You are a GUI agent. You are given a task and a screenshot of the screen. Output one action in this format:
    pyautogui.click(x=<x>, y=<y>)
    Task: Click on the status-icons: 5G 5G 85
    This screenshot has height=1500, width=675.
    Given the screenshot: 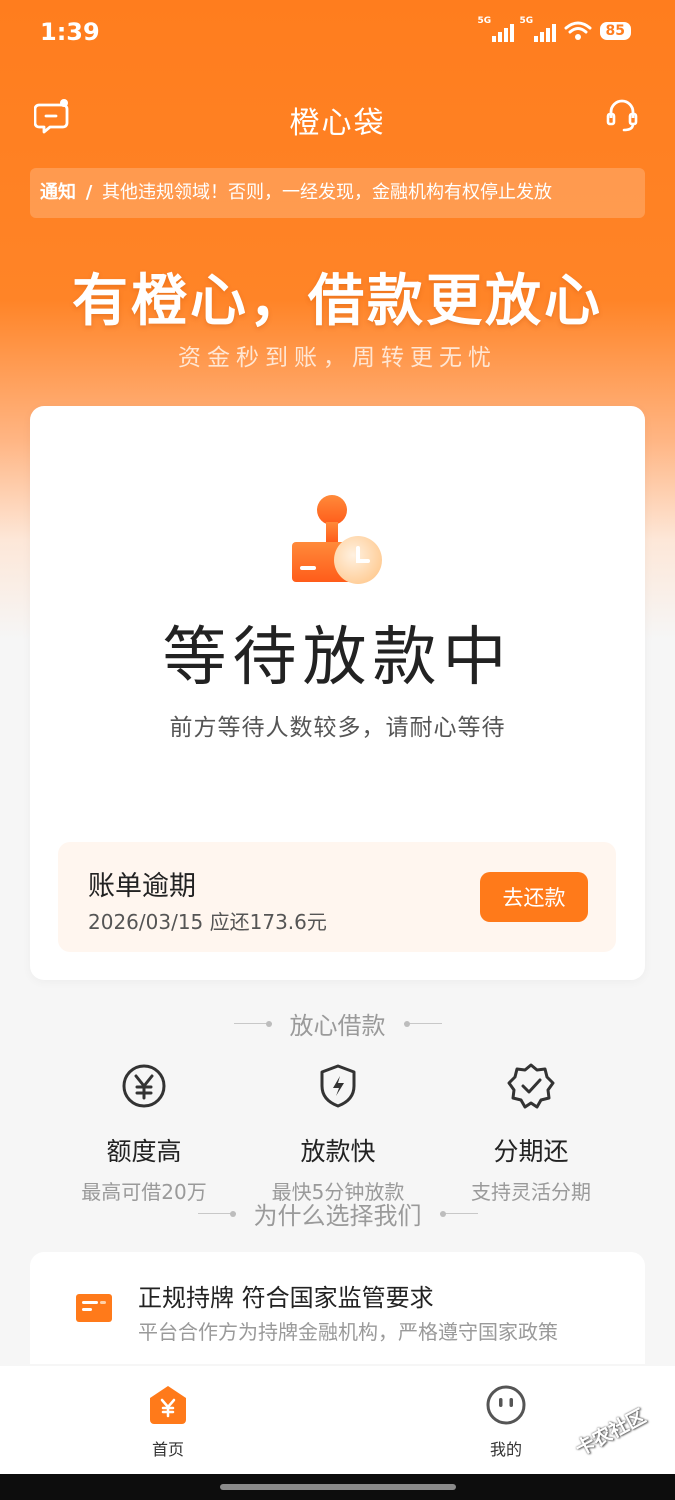 What is the action you would take?
    pyautogui.click(x=554, y=29)
    